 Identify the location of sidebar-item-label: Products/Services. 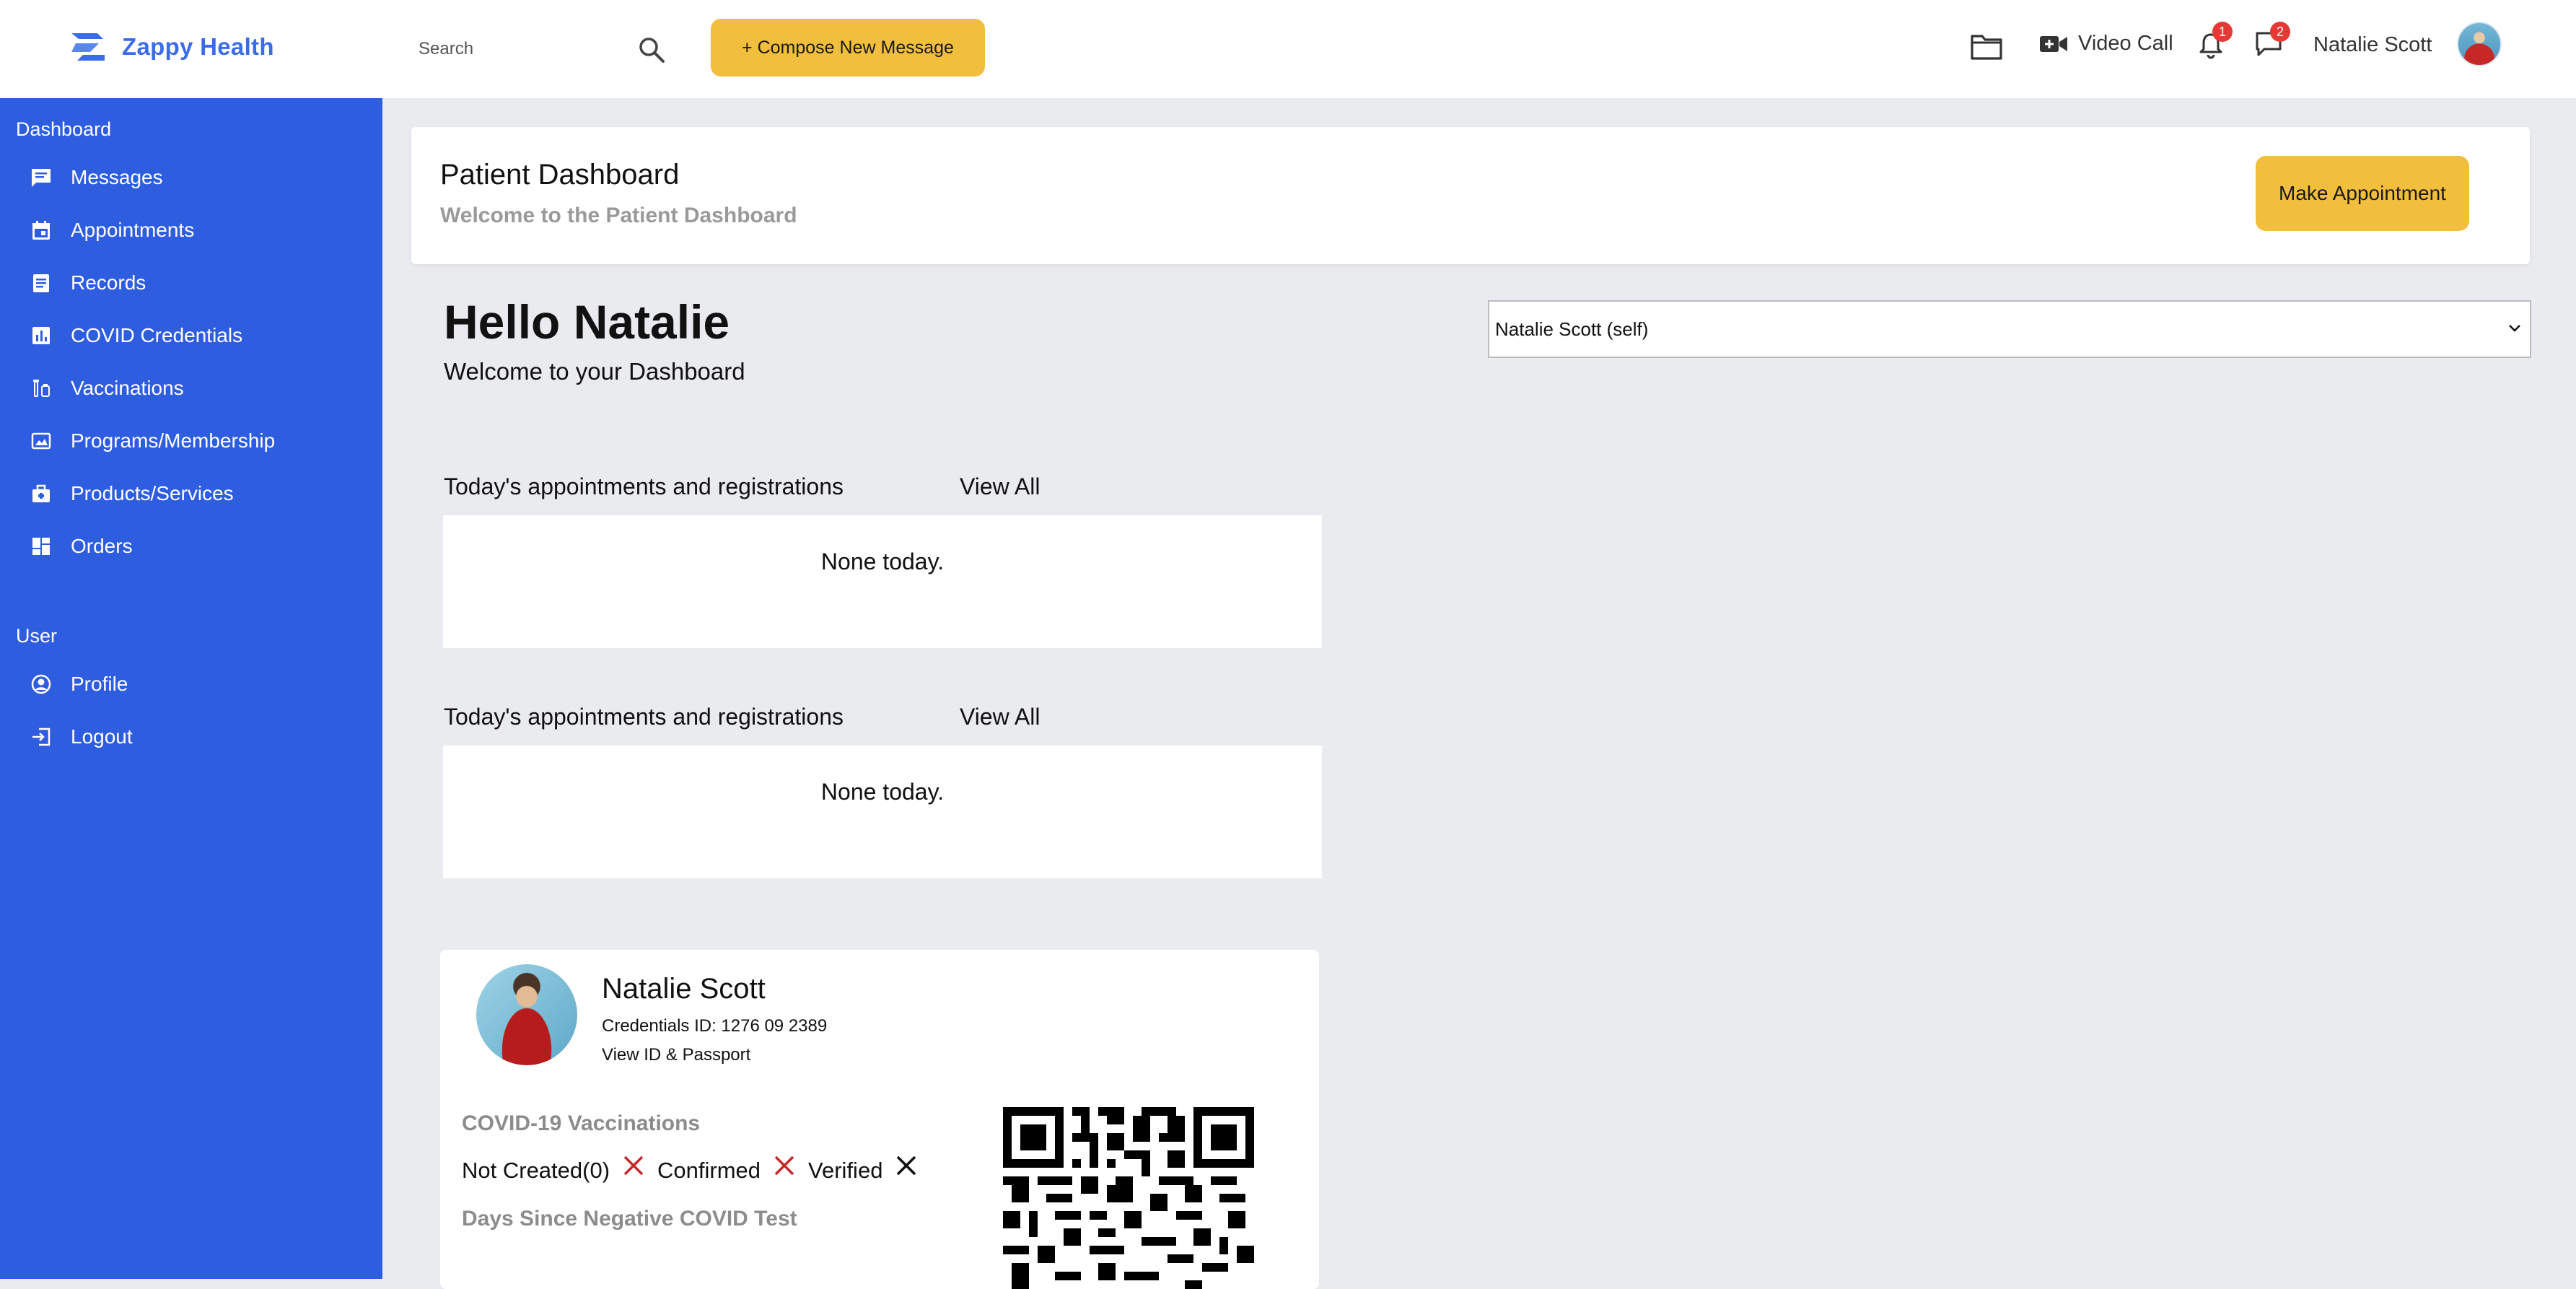
(152, 493).